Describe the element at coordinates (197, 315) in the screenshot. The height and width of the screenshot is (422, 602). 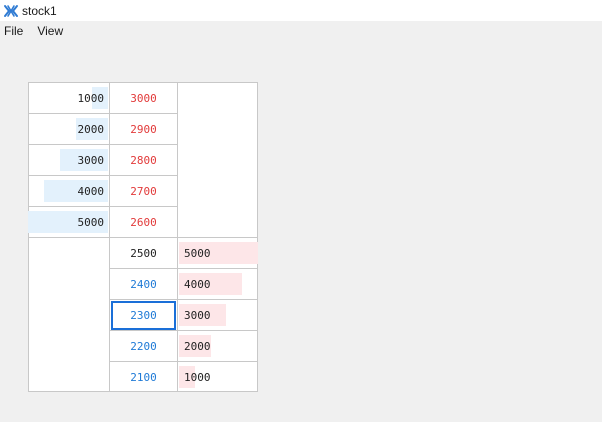
I see `ask-qty-value: 3000` at that location.